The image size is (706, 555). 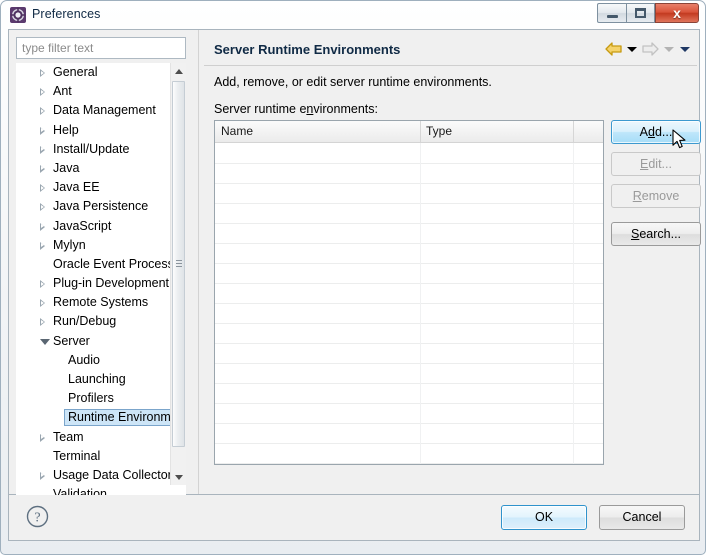 I want to click on tree-item-team: Team, so click(x=93, y=437).